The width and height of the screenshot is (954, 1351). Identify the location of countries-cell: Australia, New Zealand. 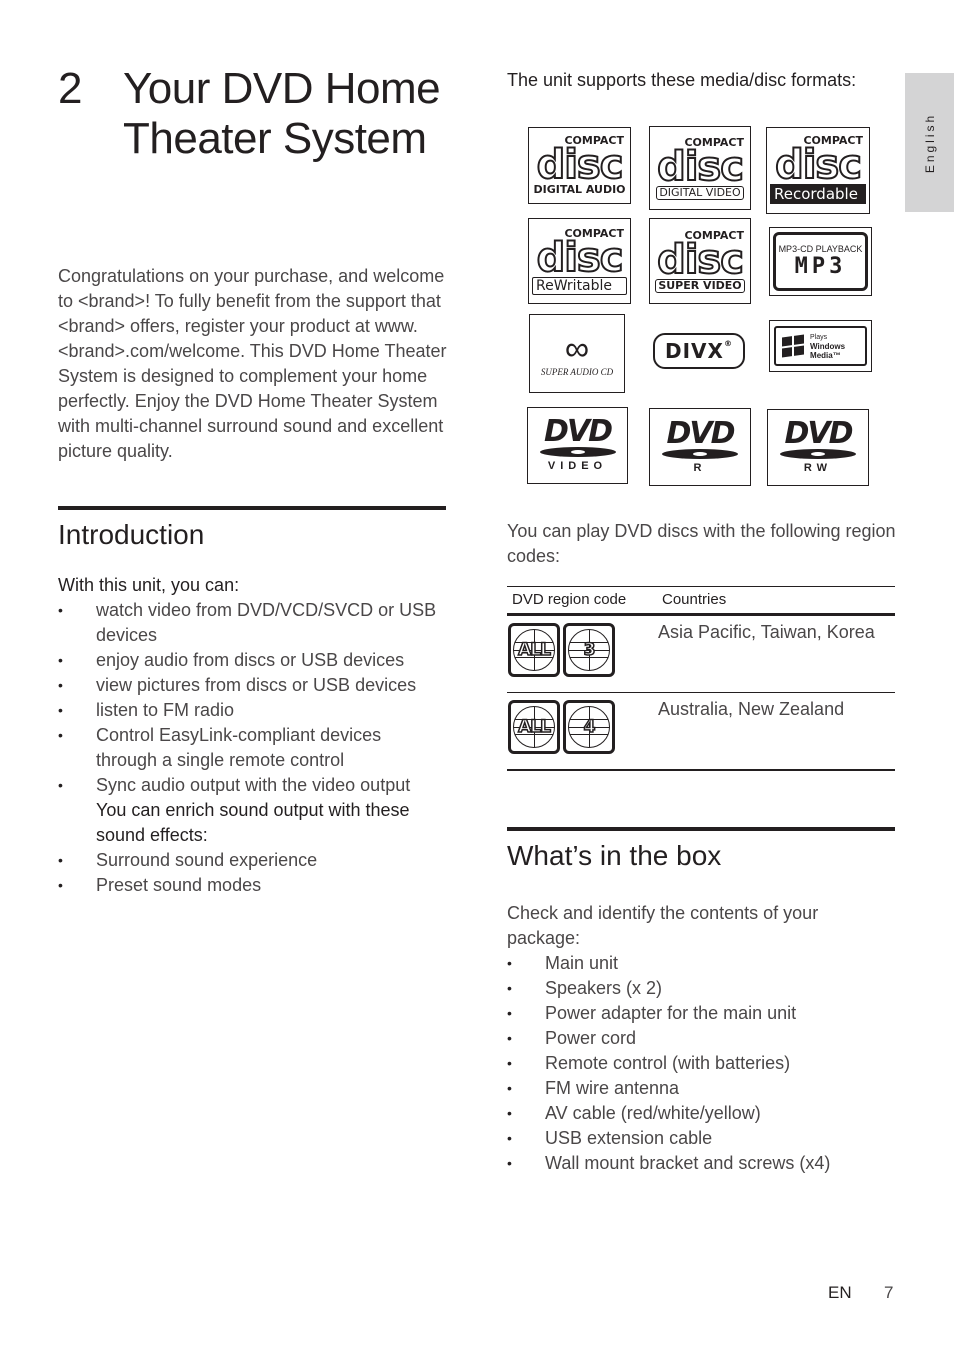
(751, 709).